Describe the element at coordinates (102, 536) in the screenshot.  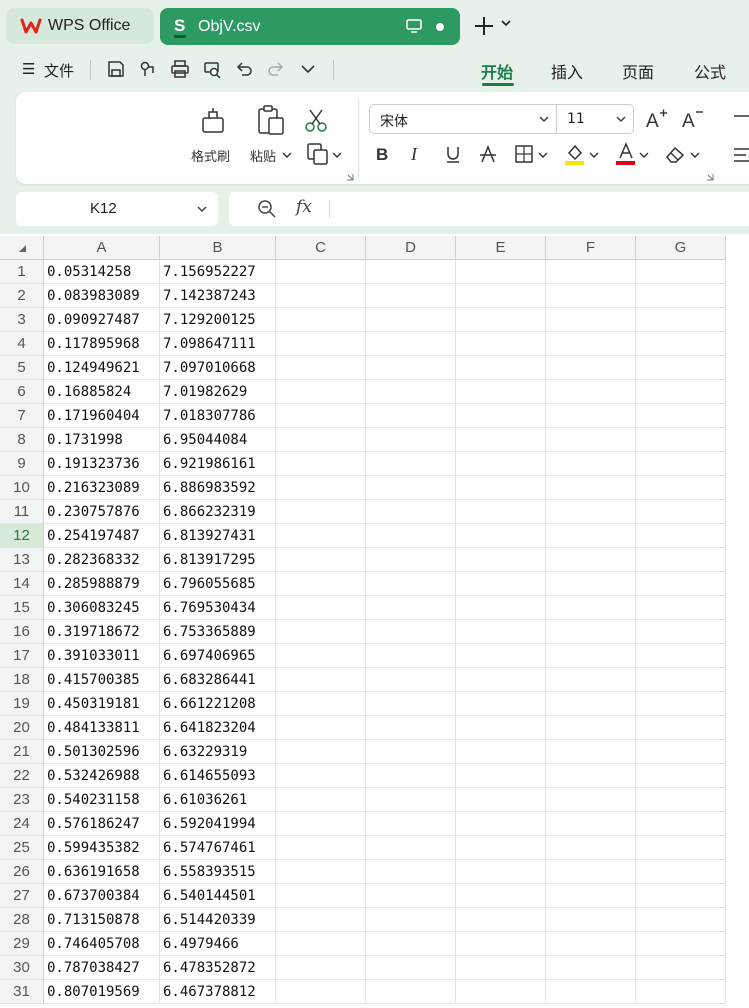
I see `cell-a: 0.254197487` at that location.